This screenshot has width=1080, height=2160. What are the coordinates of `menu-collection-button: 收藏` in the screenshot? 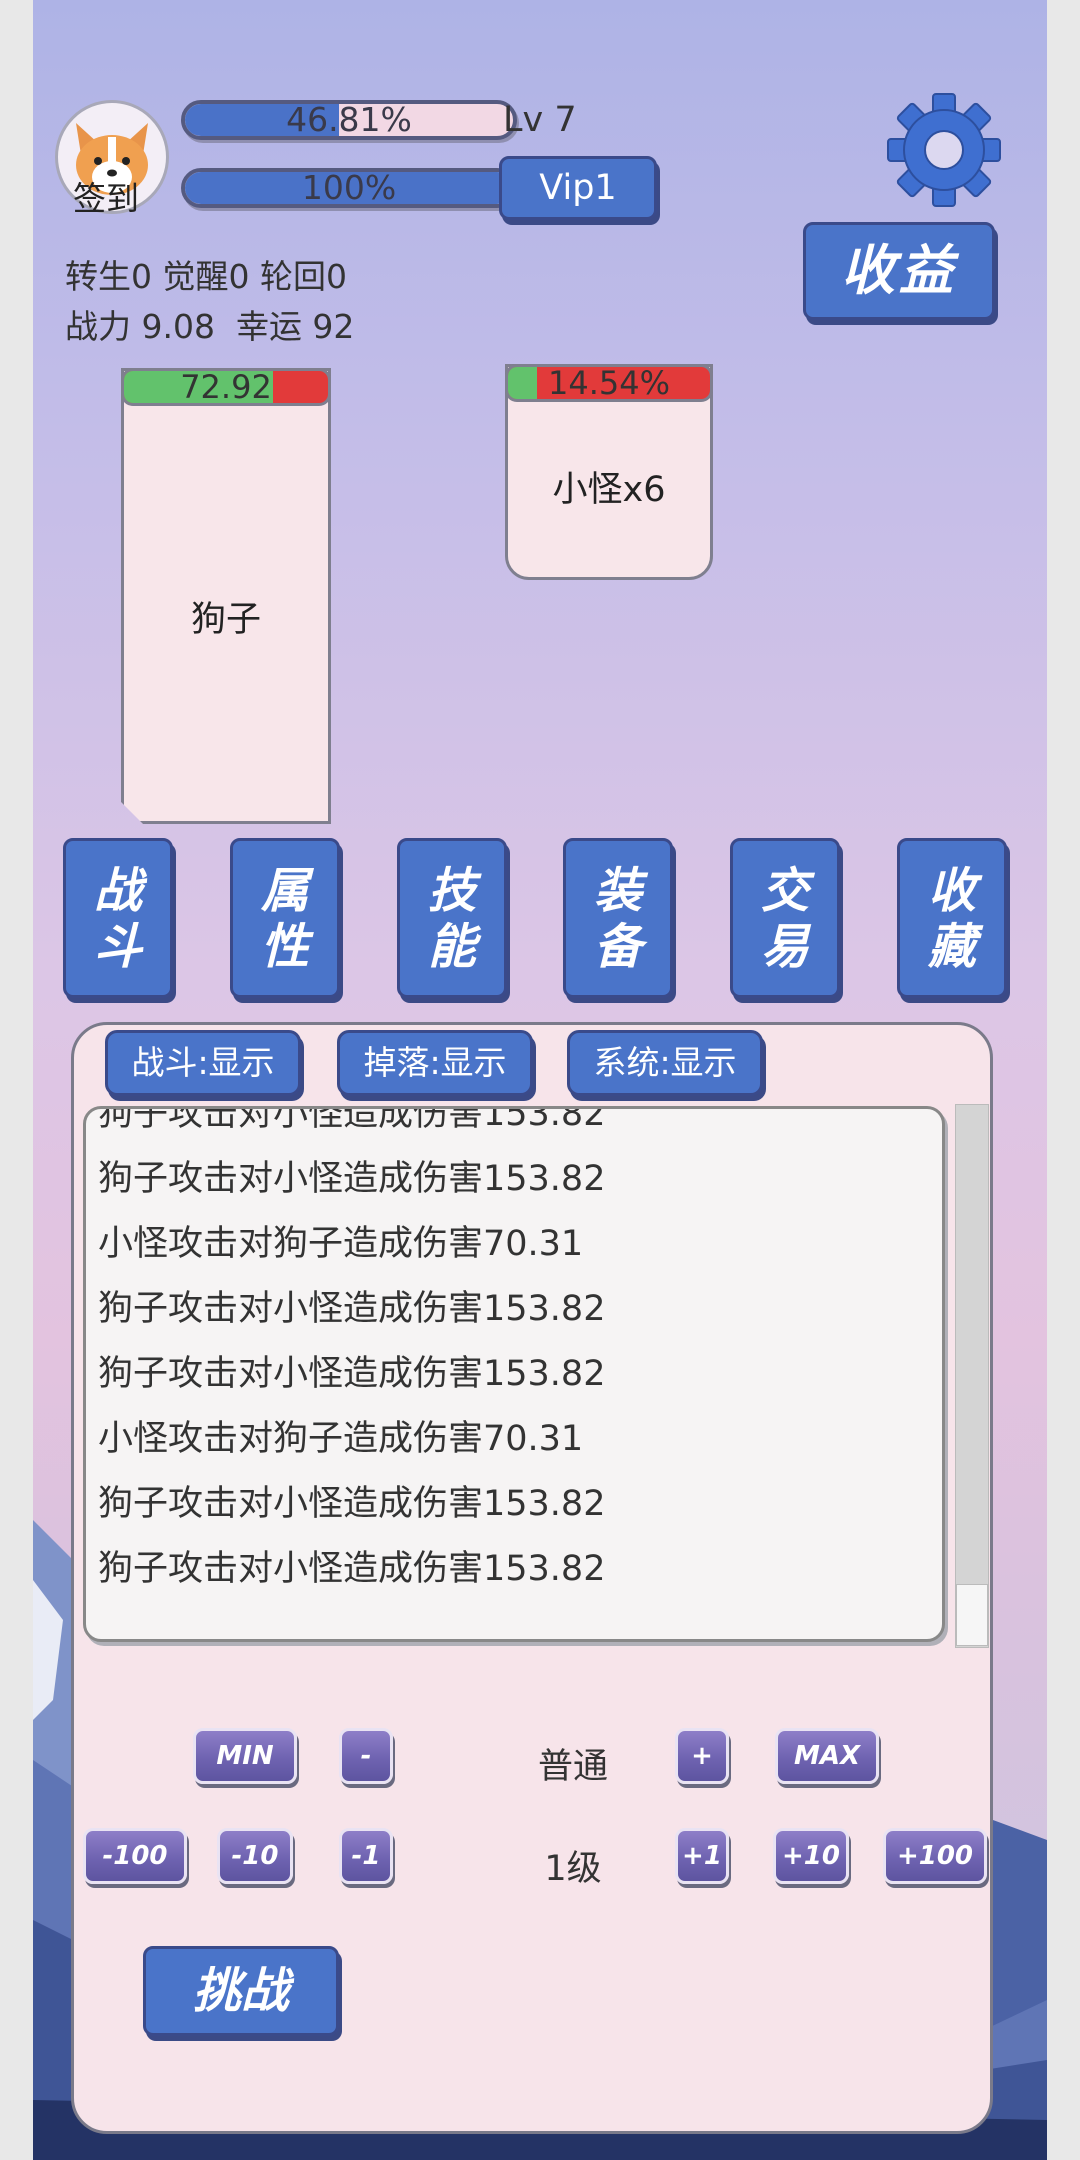 It's located at (952, 918).